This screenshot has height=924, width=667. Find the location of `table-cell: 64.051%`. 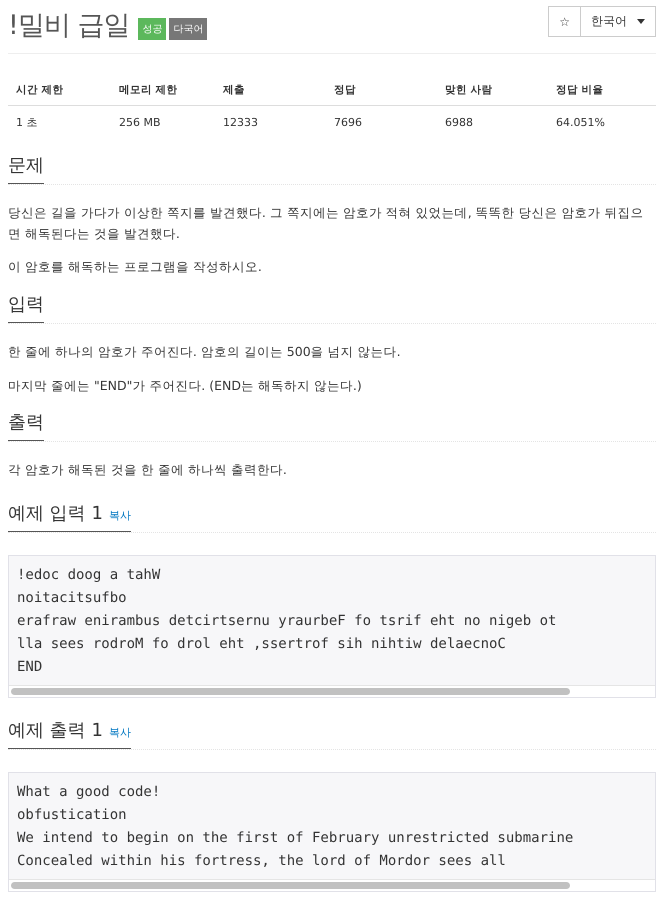

table-cell: 64.051% is located at coordinates (602, 122).